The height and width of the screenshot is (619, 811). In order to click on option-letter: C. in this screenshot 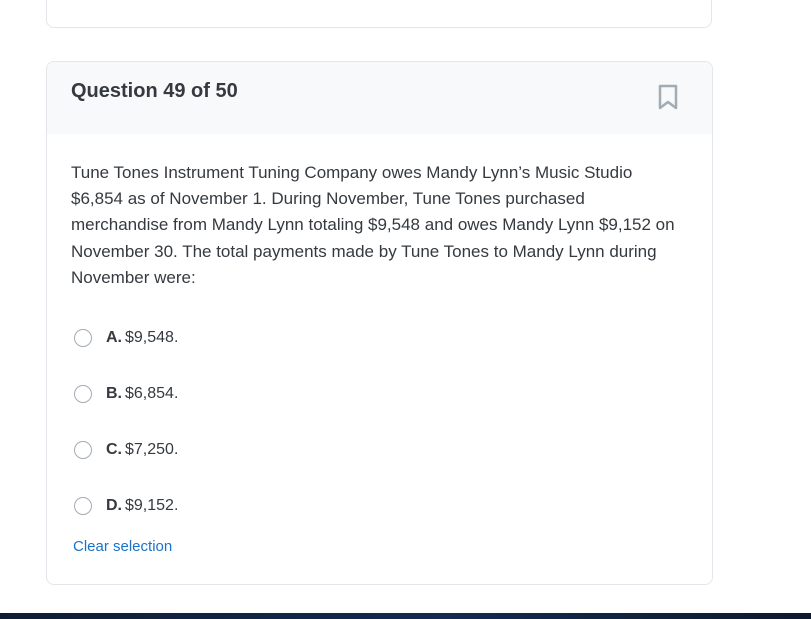, I will do `click(114, 450)`.